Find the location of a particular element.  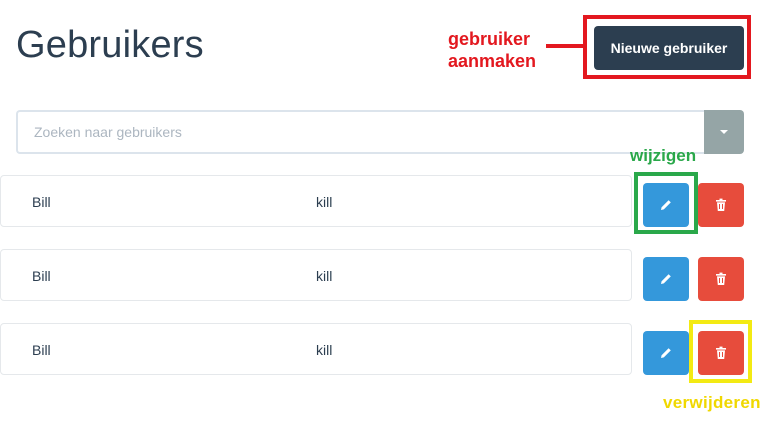

annotation-create-line2: aanmaken is located at coordinates (492, 61).